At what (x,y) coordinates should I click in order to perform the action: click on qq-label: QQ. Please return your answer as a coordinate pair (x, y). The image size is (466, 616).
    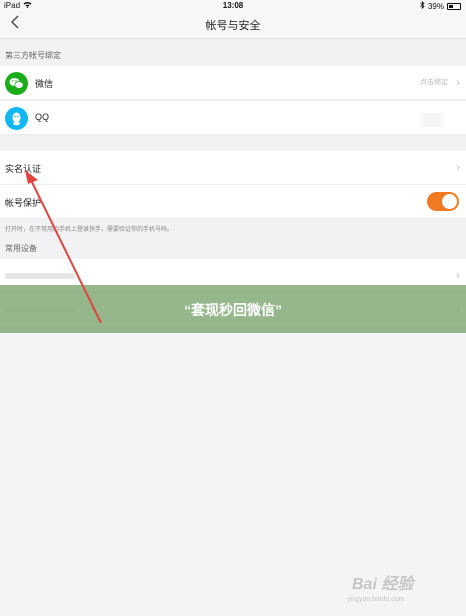
    Looking at the image, I should click on (42, 117).